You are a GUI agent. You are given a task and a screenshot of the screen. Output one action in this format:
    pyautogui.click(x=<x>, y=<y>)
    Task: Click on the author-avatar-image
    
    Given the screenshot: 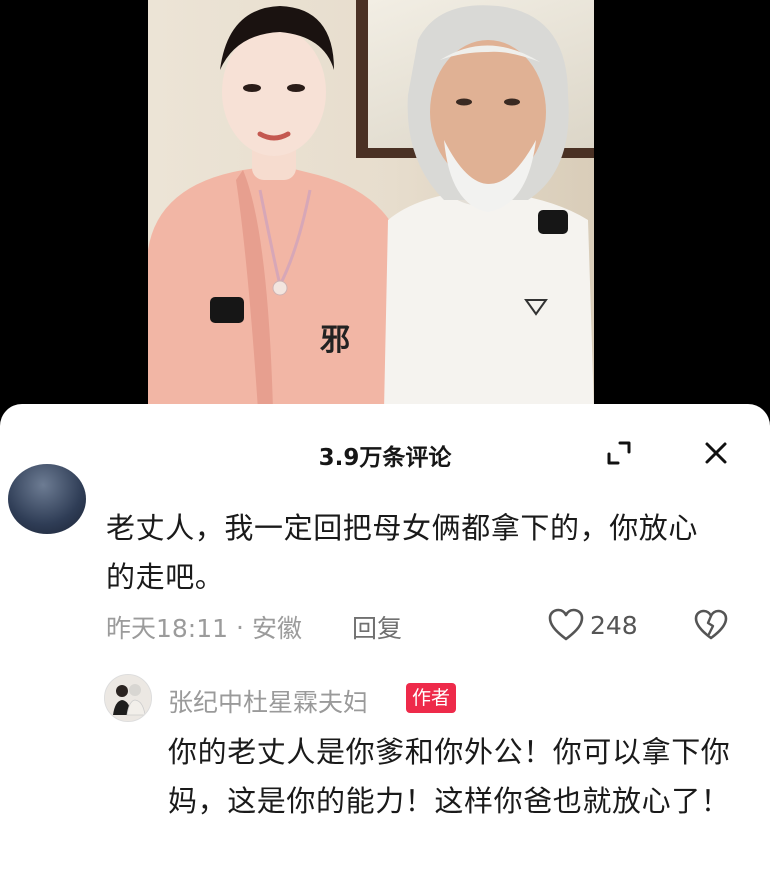 What is the action you would take?
    pyautogui.click(x=128, y=698)
    